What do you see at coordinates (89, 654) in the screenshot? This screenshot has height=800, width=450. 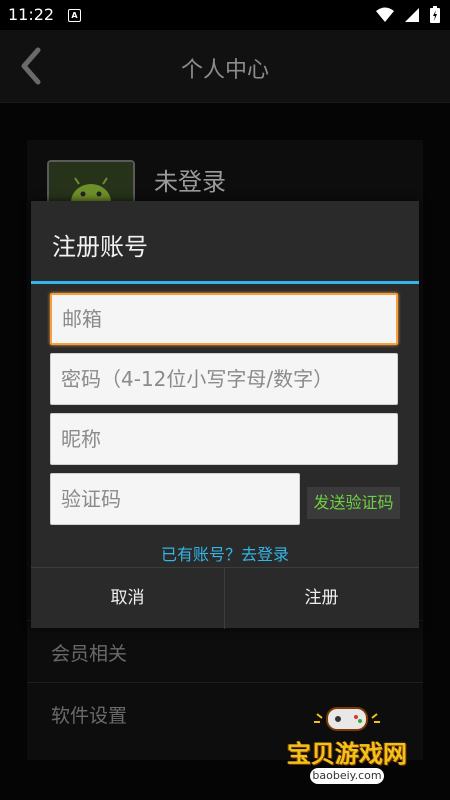 I see `menu-item-label: 会员相关` at bounding box center [89, 654].